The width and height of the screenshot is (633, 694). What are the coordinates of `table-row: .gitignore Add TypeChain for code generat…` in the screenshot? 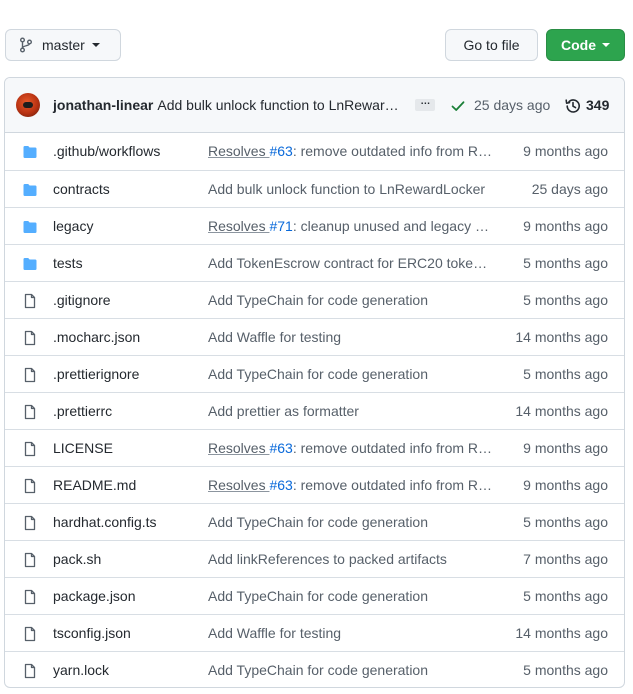 It's located at (314, 299).